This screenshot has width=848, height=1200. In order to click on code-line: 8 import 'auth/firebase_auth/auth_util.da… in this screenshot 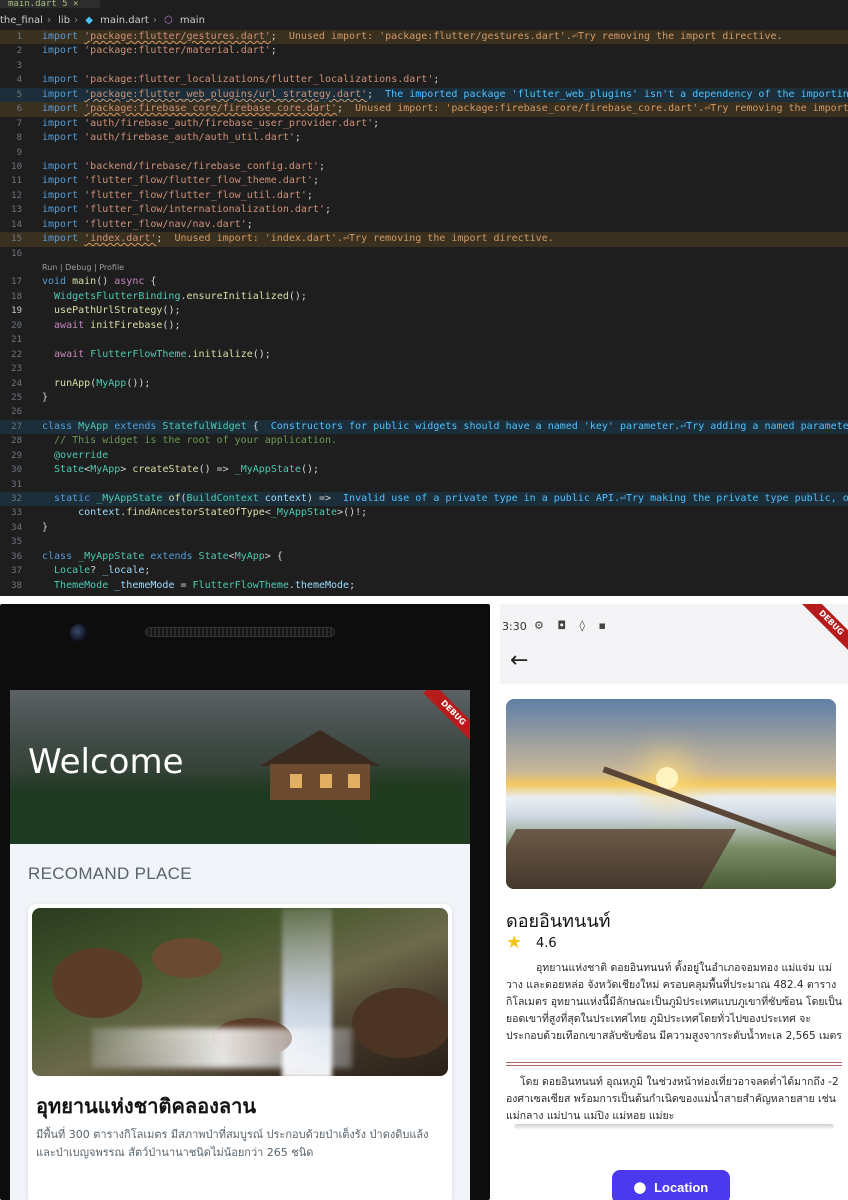, I will do `click(424, 138)`.